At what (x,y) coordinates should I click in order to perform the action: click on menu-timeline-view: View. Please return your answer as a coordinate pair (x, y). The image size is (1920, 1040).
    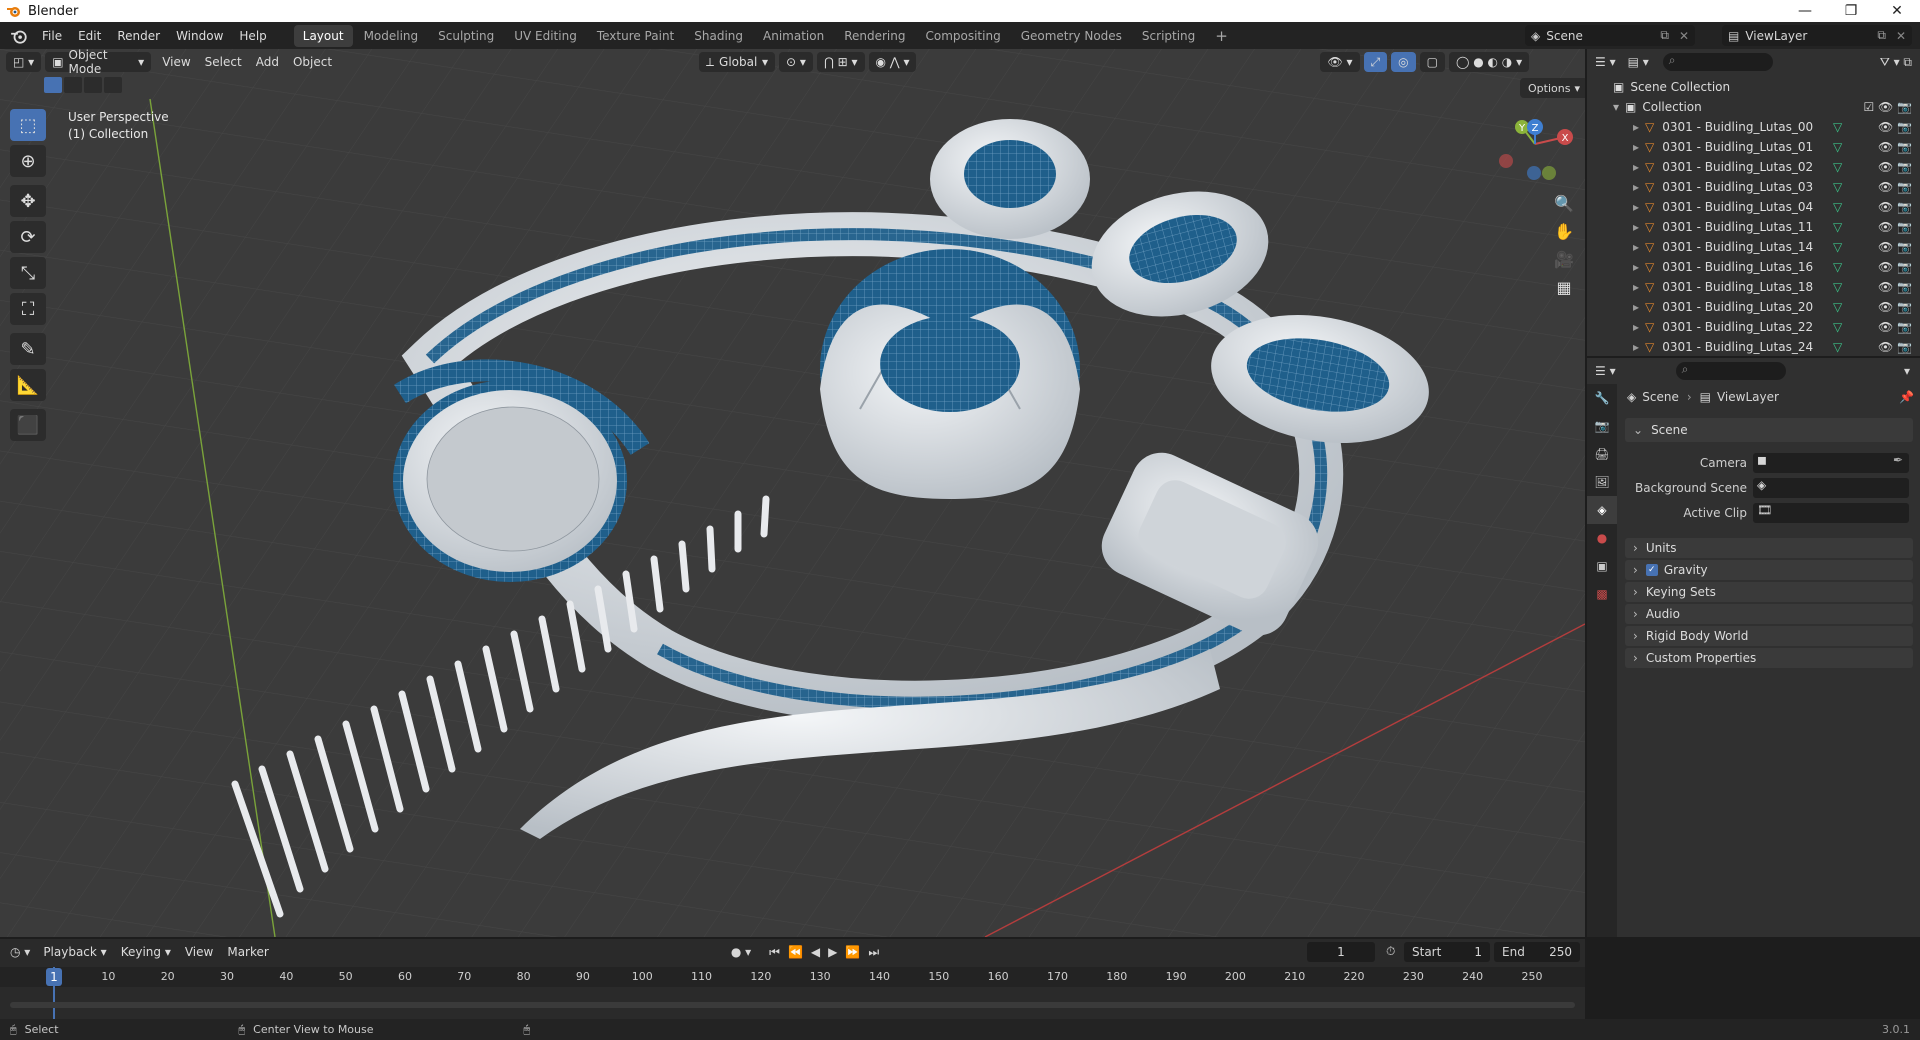
    Looking at the image, I should click on (199, 952).